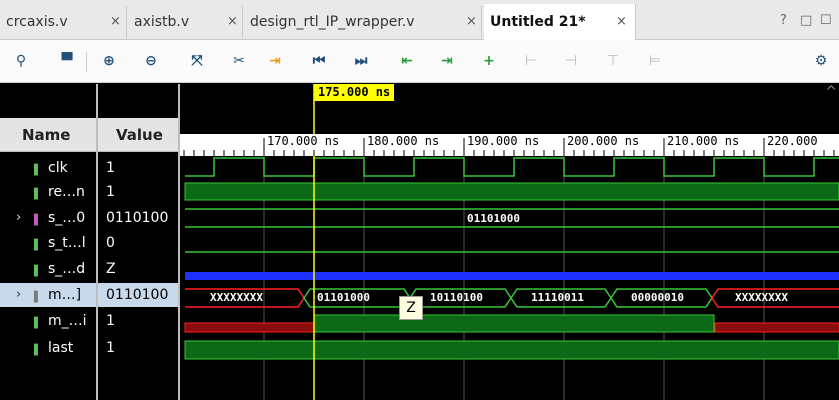 The width and height of the screenshot is (839, 400). I want to click on m-tlast-high-wave, so click(514, 323).